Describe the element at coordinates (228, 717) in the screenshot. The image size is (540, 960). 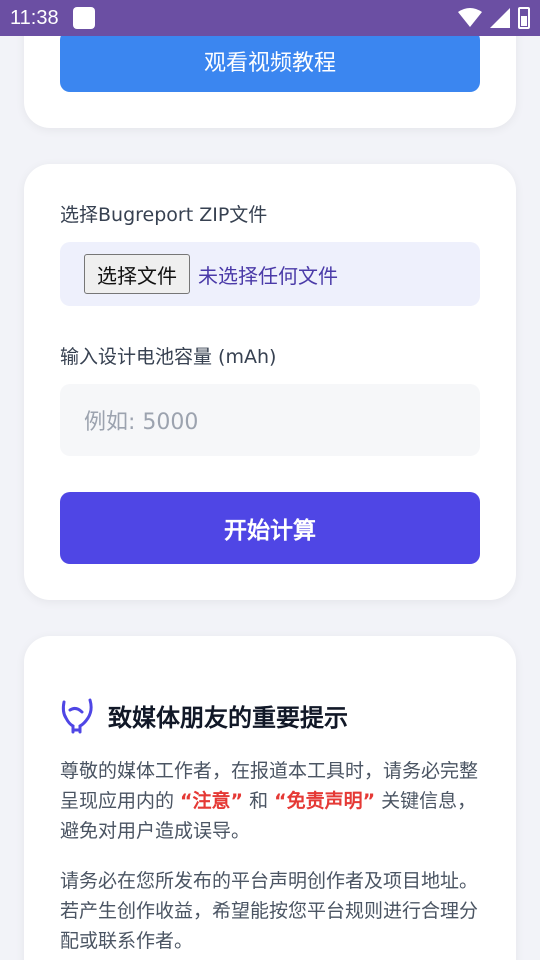
I see `notice-title: 致媒体朋友的重要提示` at that location.